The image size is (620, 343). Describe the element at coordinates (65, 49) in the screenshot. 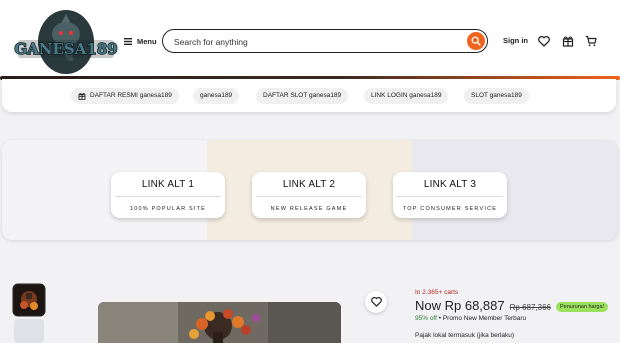

I see `svg-text: GANESA189` at that location.